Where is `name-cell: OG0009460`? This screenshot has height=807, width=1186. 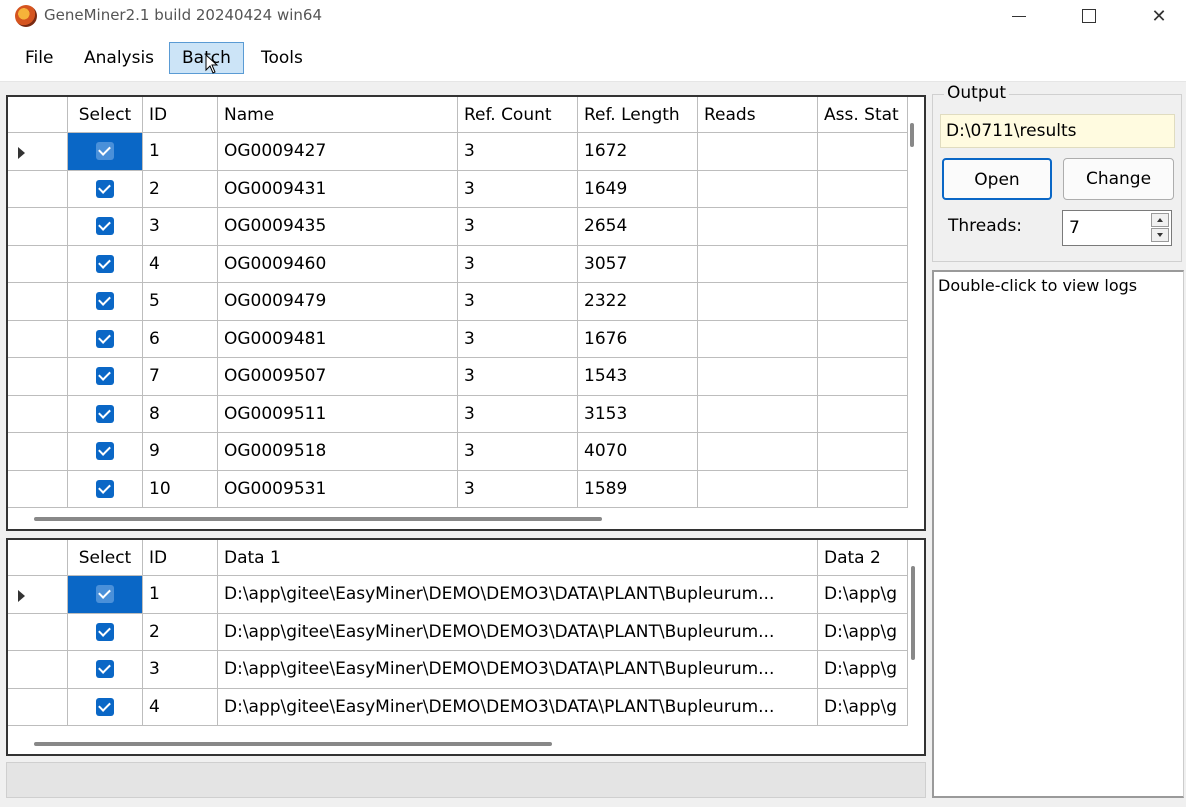
name-cell: OG0009460 is located at coordinates (338, 264).